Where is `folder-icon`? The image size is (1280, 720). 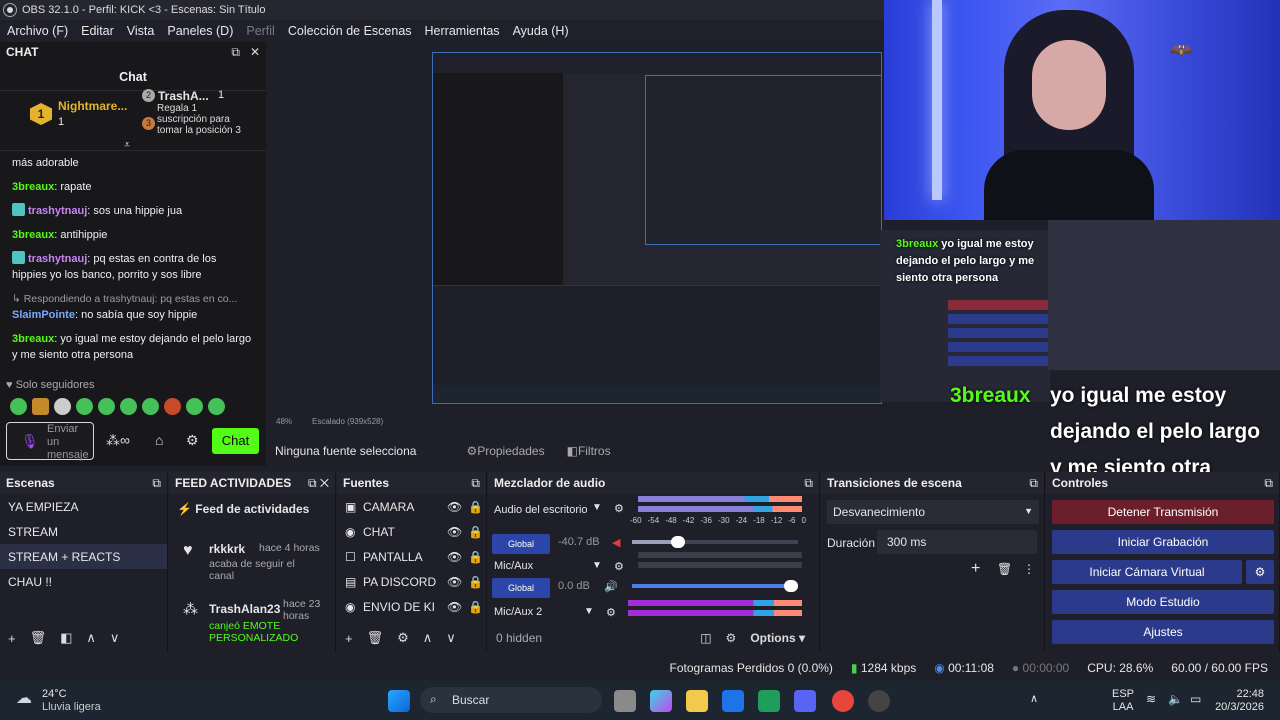
folder-icon is located at coordinates (697, 701).